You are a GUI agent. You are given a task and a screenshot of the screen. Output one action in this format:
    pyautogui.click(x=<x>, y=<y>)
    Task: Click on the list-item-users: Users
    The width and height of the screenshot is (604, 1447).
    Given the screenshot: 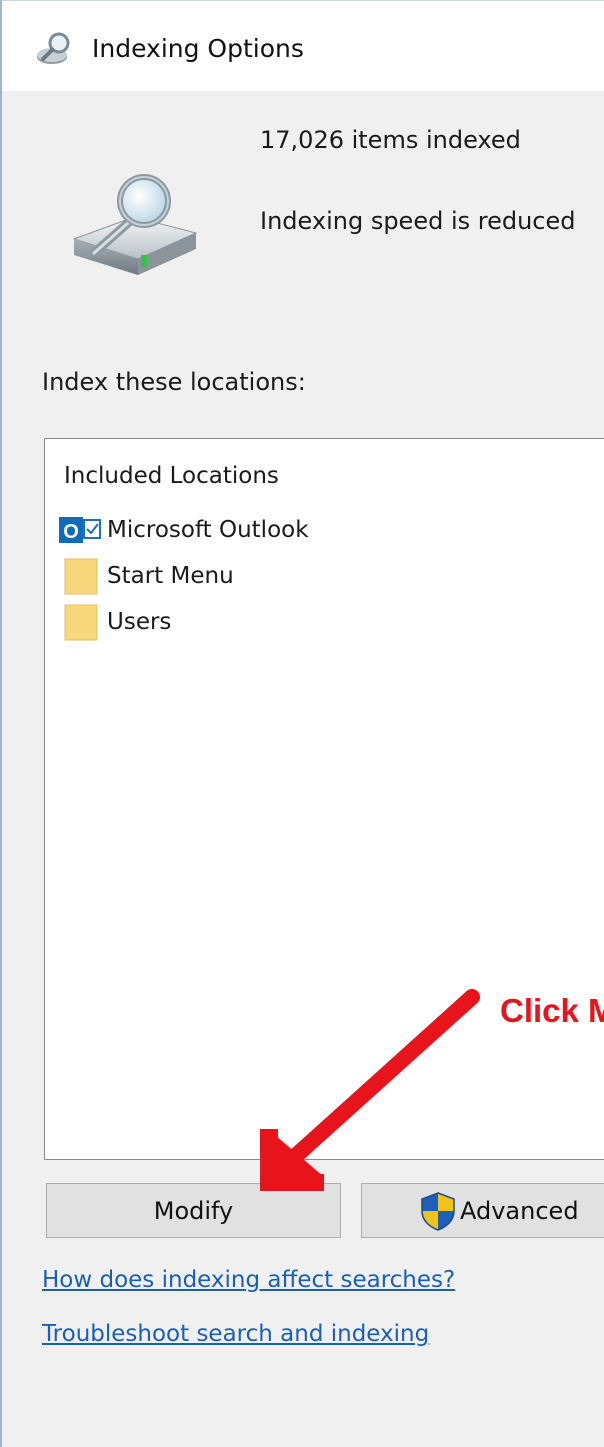 What is the action you would take?
    pyautogui.click(x=115, y=622)
    